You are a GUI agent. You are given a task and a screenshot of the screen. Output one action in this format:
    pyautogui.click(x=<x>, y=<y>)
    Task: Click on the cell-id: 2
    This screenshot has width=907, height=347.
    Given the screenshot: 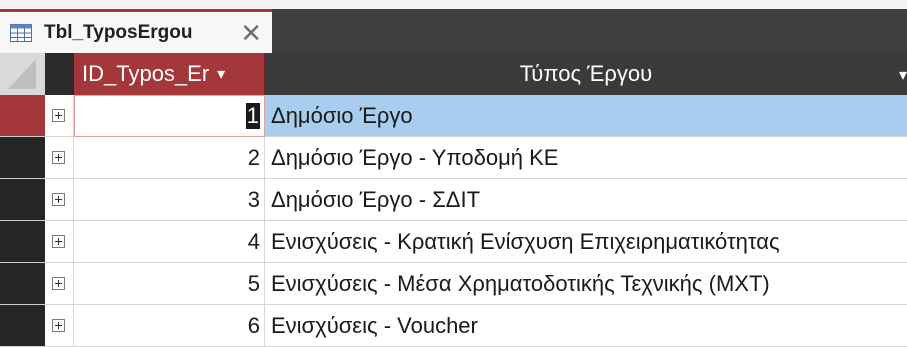 What is the action you would take?
    pyautogui.click(x=169, y=158)
    